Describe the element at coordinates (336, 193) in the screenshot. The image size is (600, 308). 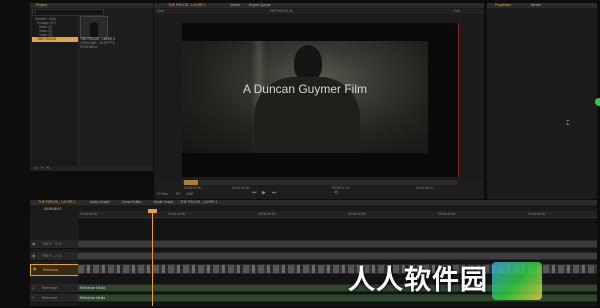
I see `loop-icon: ⟲` at that location.